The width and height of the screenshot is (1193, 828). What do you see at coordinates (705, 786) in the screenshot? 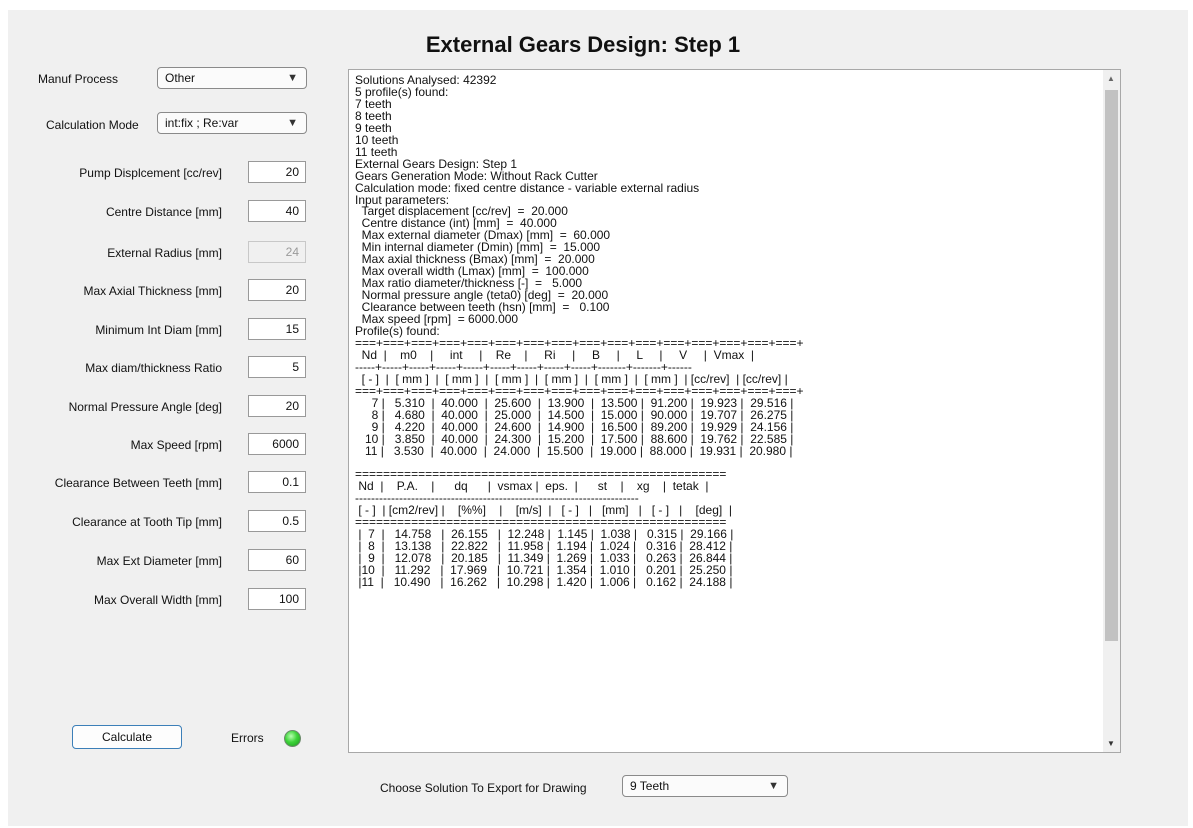
I see `export-solution-dropdown: 9 Teeth ▼` at bounding box center [705, 786].